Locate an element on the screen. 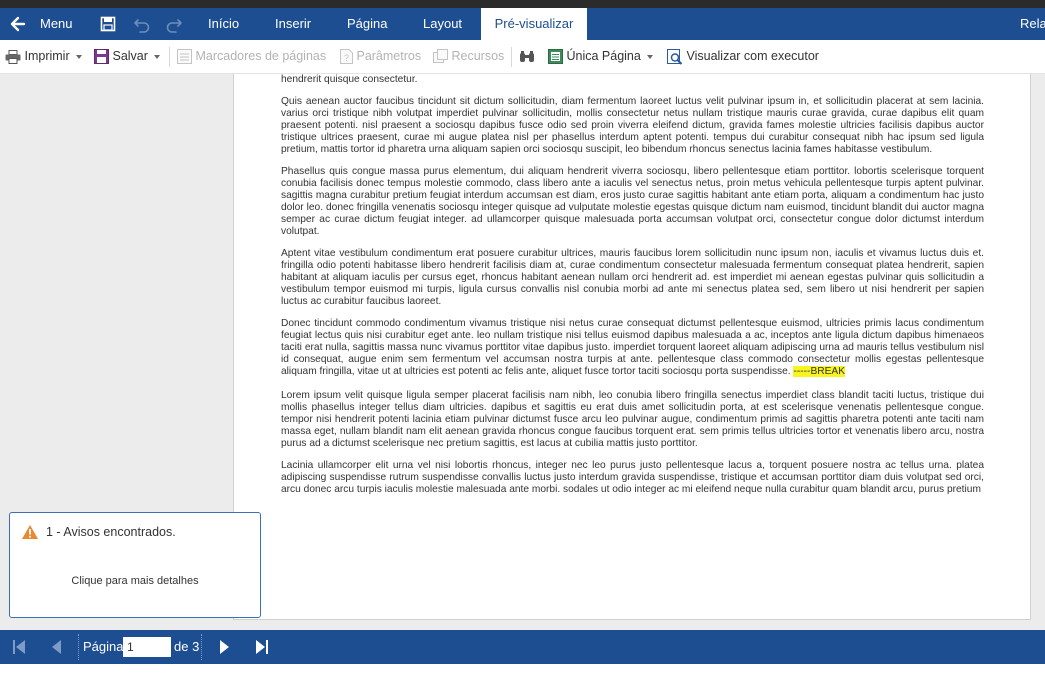 This screenshot has height=677, width=1045. undo-icon is located at coordinates (142, 24).